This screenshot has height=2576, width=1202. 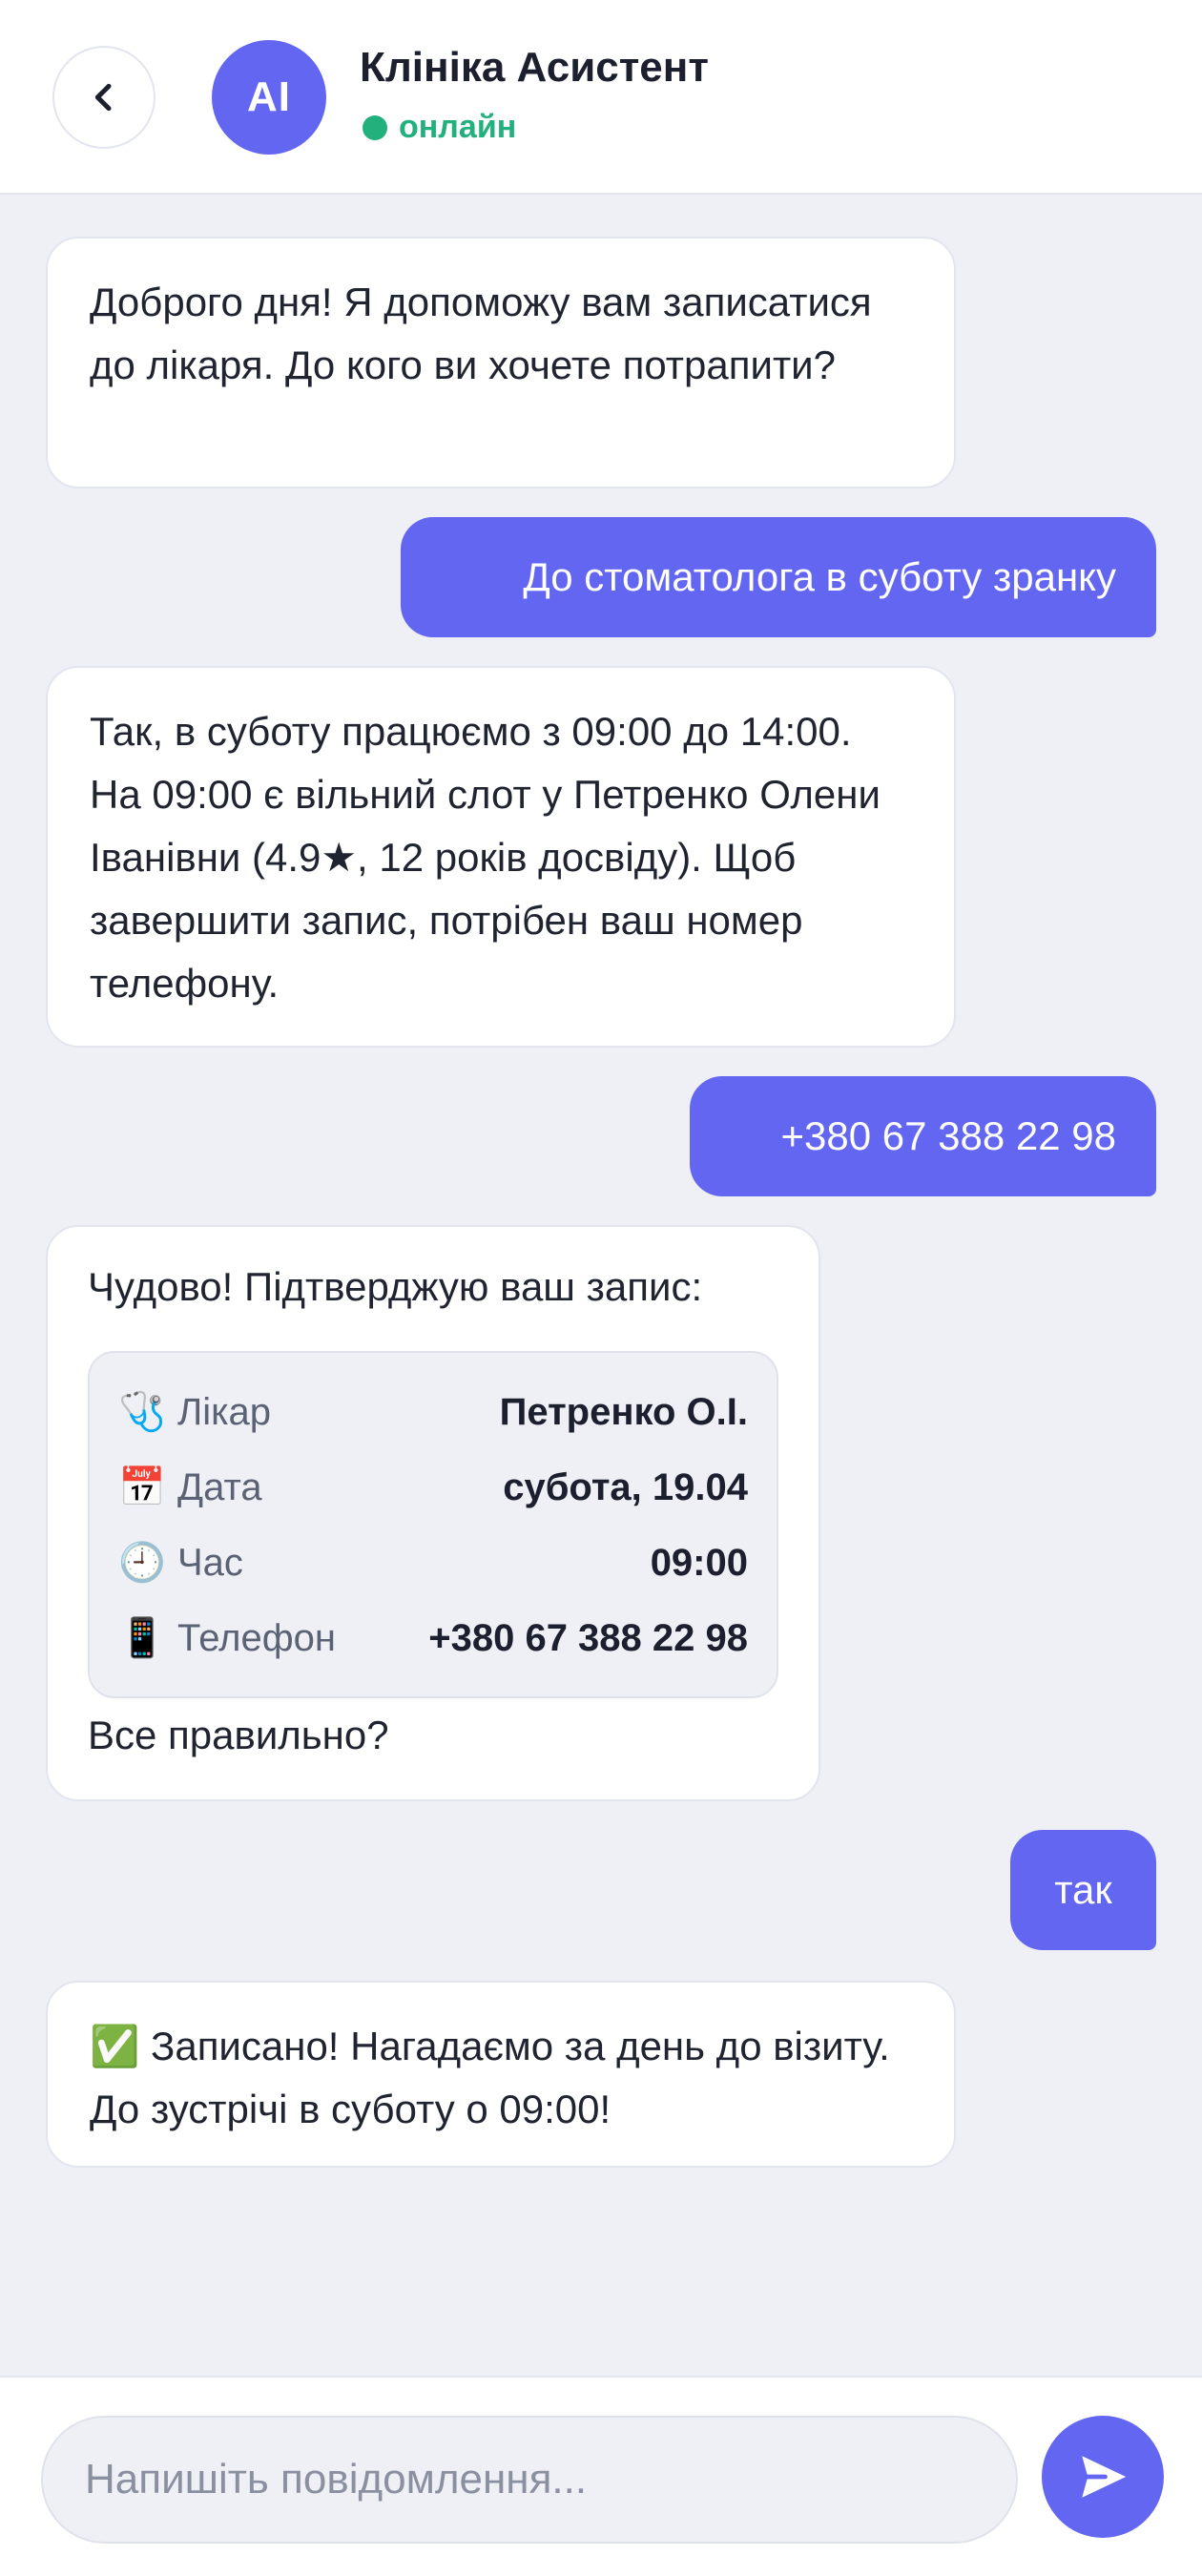 What do you see at coordinates (601, 97) in the screenshot?
I see `chat-header: AI Клініка Асистент онлайн` at bounding box center [601, 97].